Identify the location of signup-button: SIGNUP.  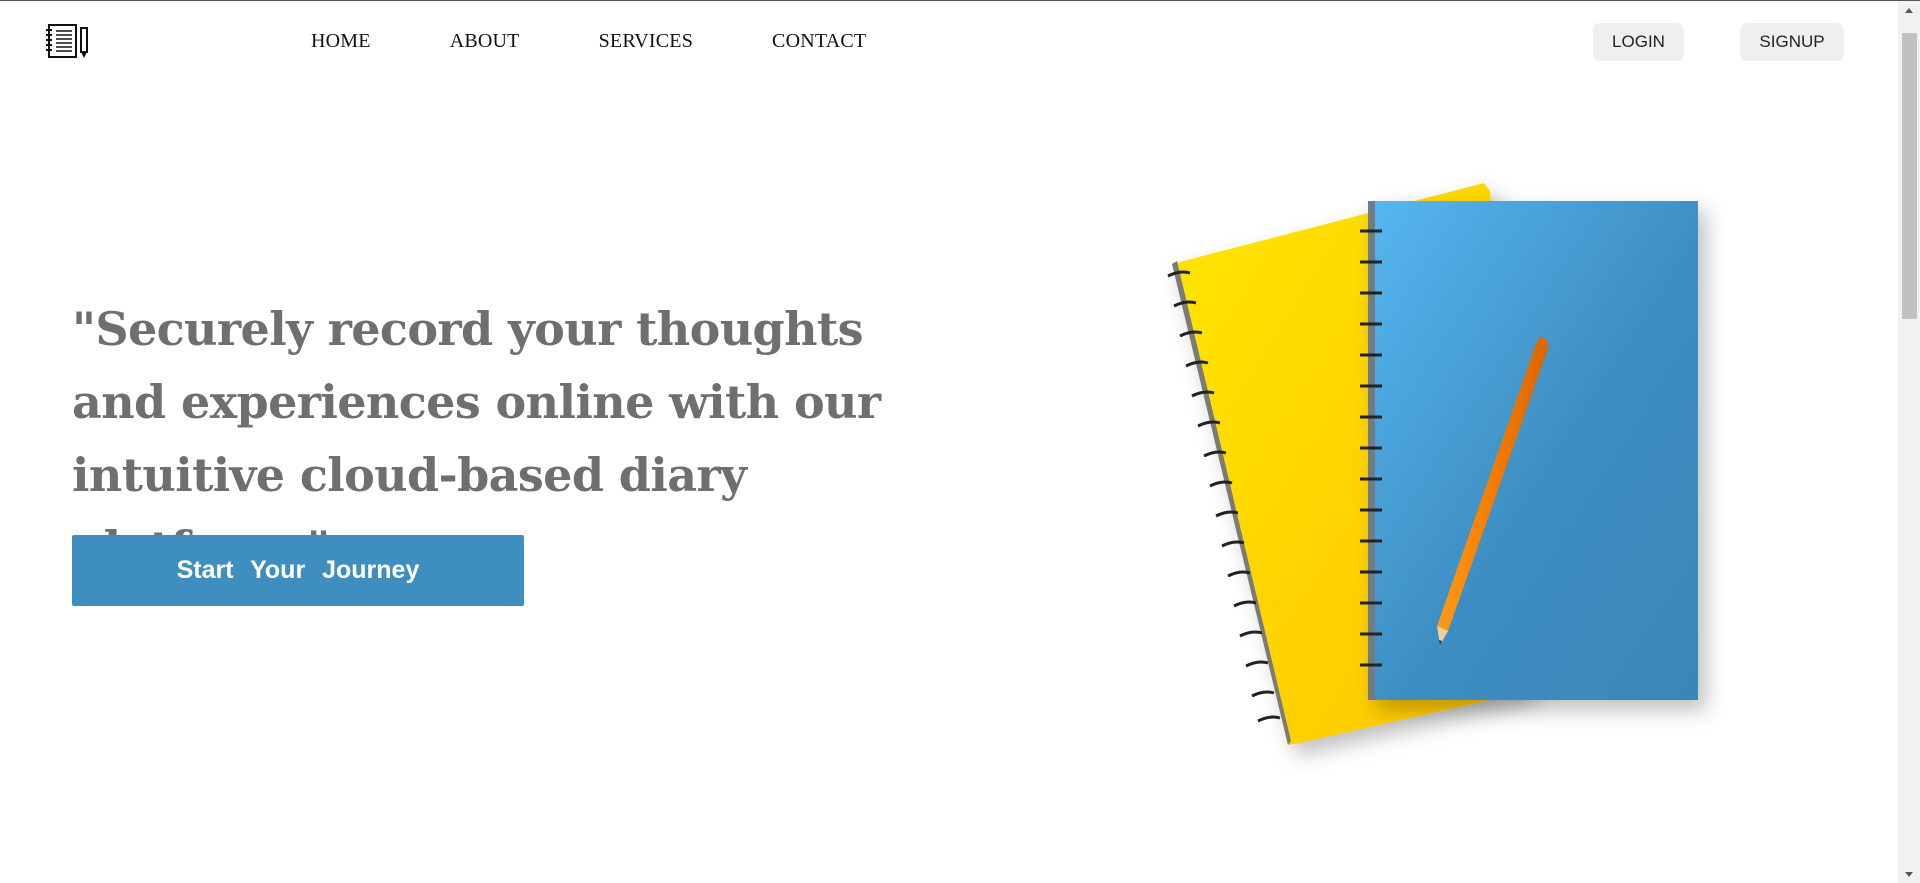
(1792, 42).